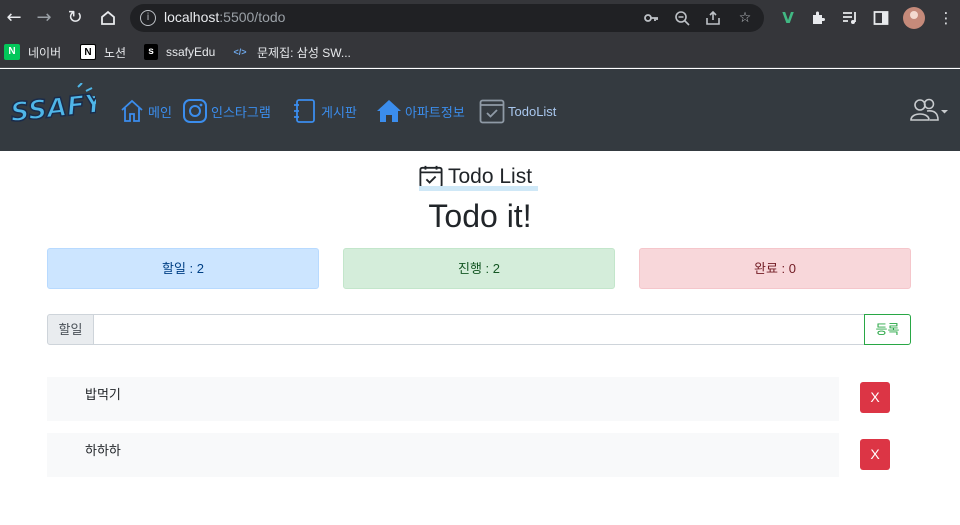 Image resolution: width=960 pixels, height=525 pixels. Describe the element at coordinates (145, 111) in the screenshot. I see `nav-main: 메인` at that location.